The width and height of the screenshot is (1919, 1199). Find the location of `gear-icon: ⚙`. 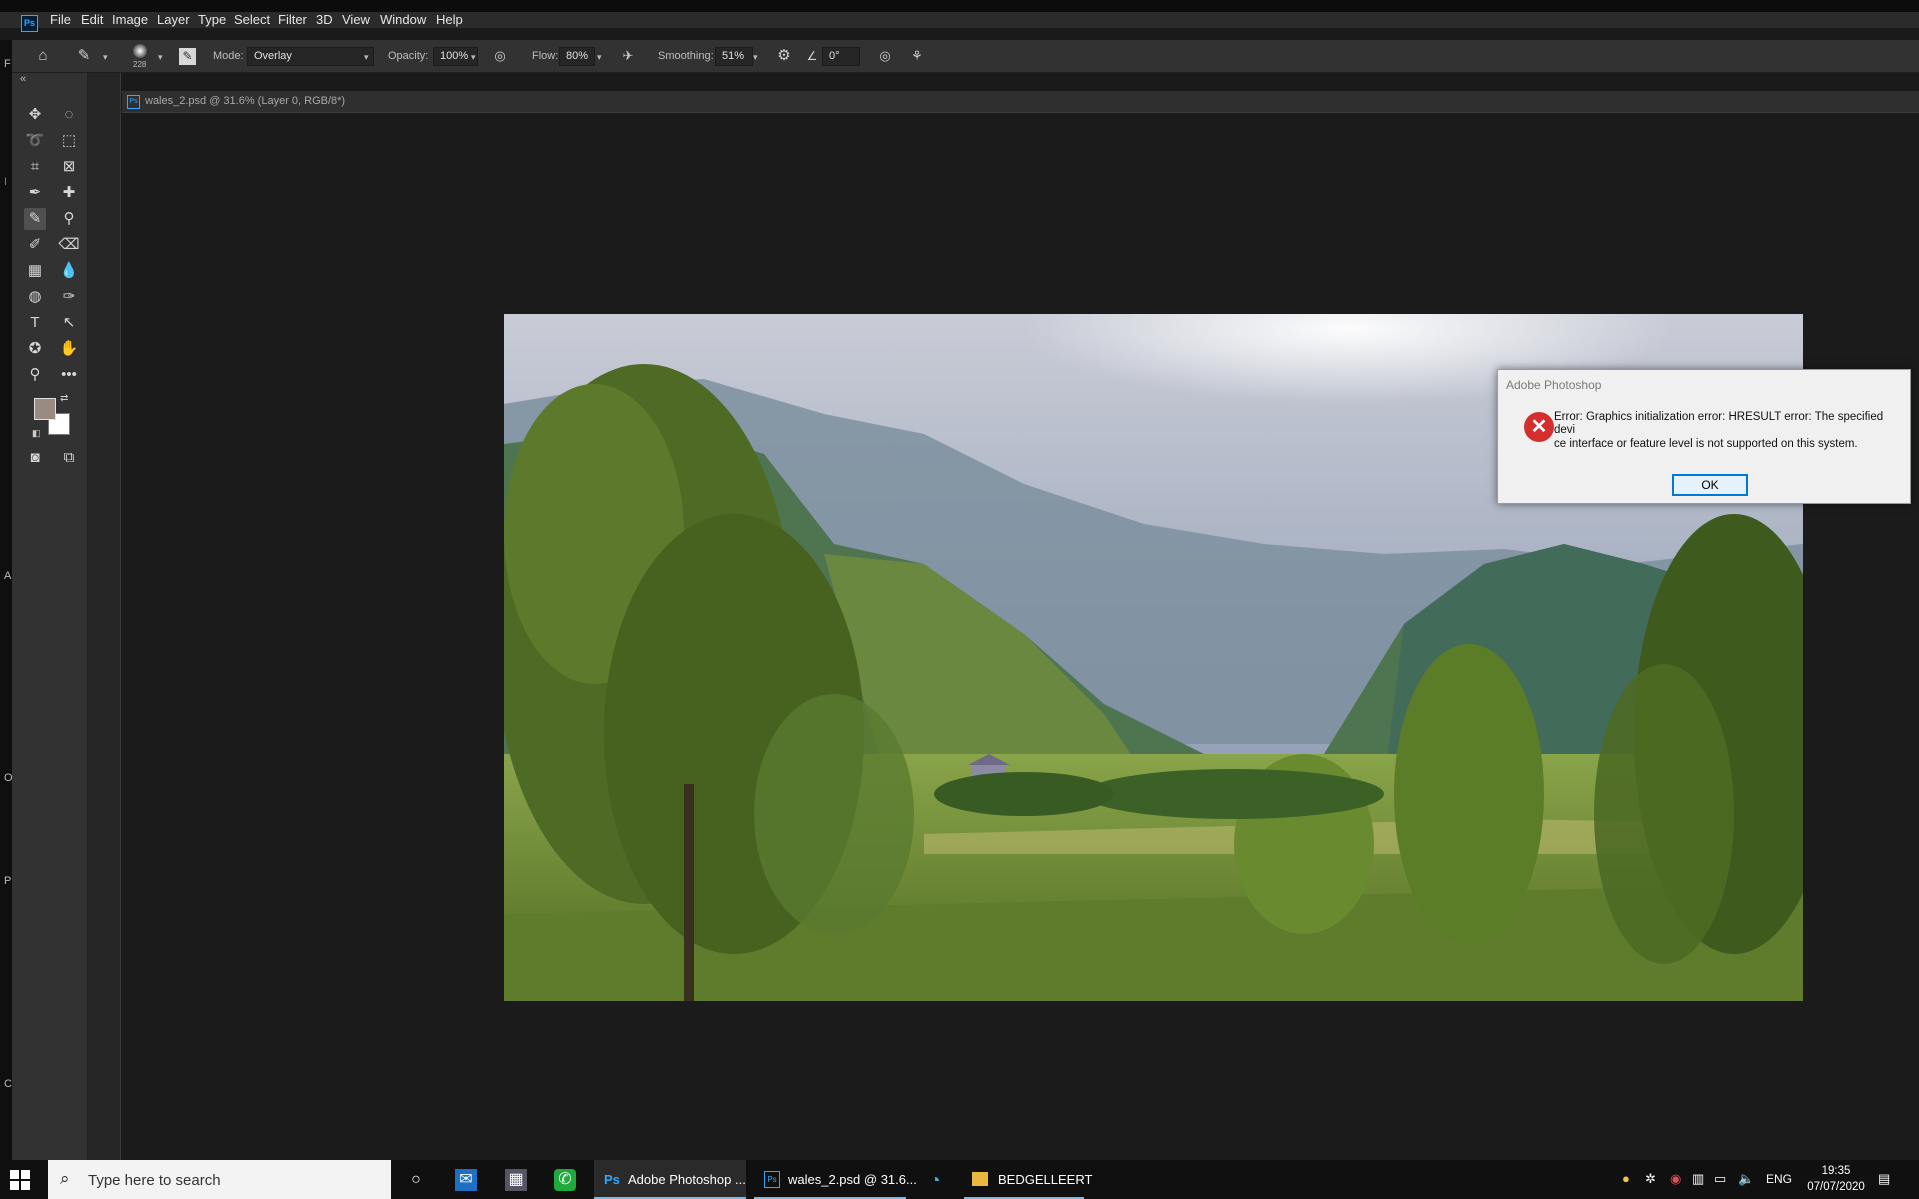

gear-icon: ⚙ is located at coordinates (784, 56).